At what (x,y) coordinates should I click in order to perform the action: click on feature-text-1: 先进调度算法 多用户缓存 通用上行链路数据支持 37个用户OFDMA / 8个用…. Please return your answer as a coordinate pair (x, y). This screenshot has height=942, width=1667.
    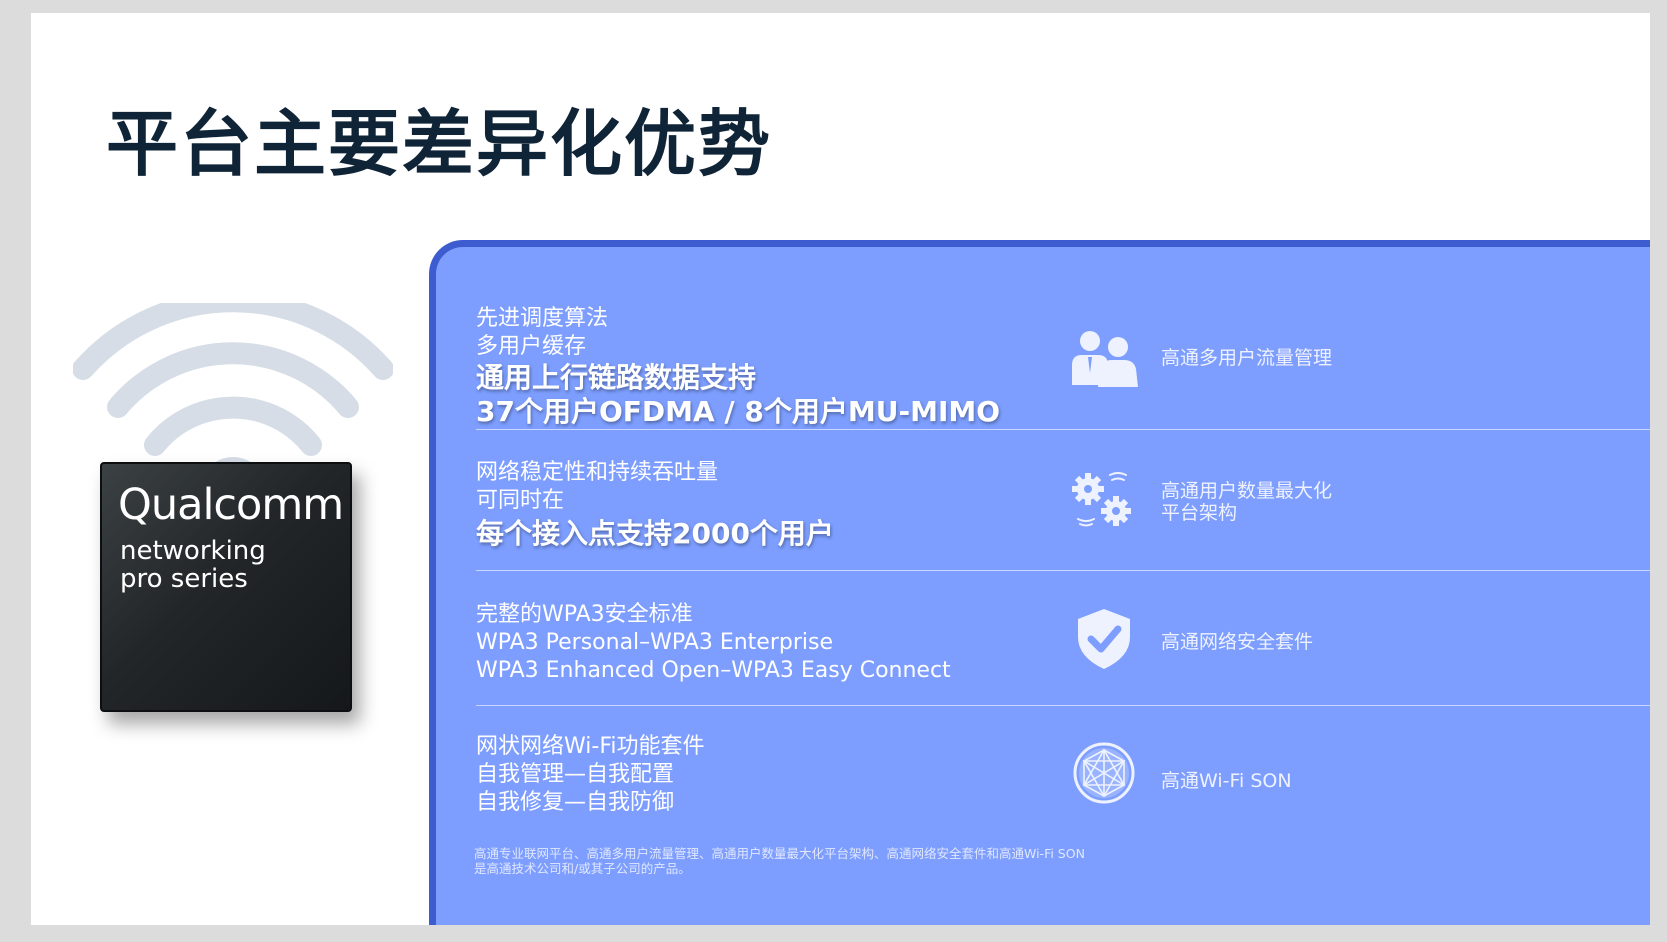
    Looking at the image, I should click on (738, 367).